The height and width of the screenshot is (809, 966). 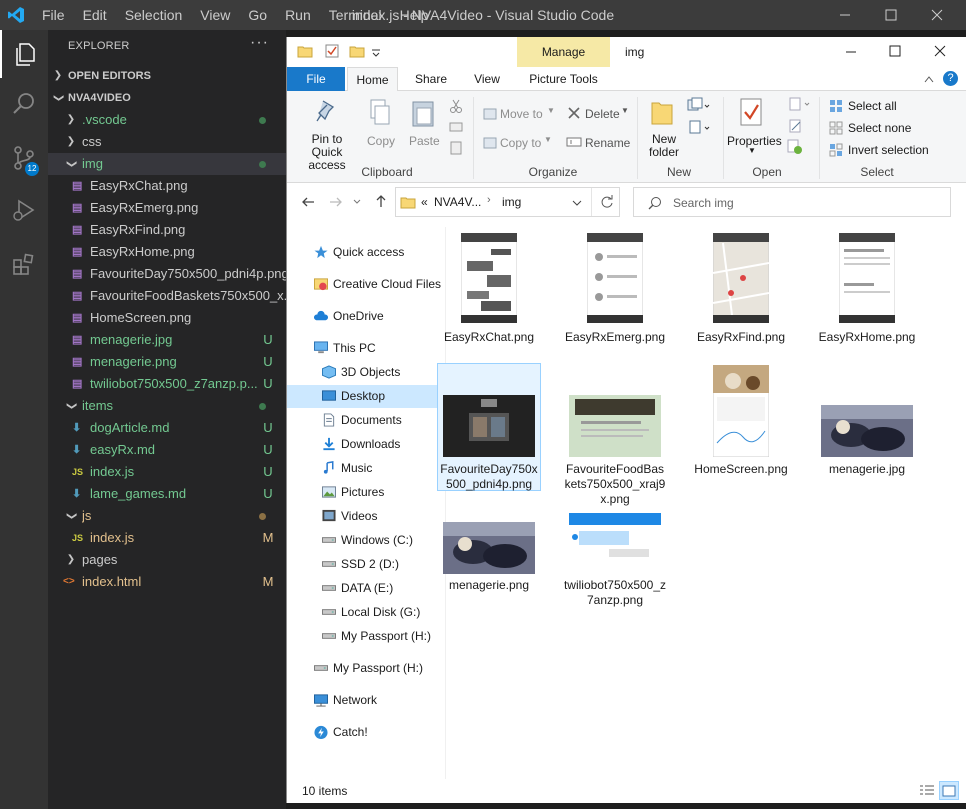 What do you see at coordinates (949, 790) in the screenshot?
I see `large-icons-view-button` at bounding box center [949, 790].